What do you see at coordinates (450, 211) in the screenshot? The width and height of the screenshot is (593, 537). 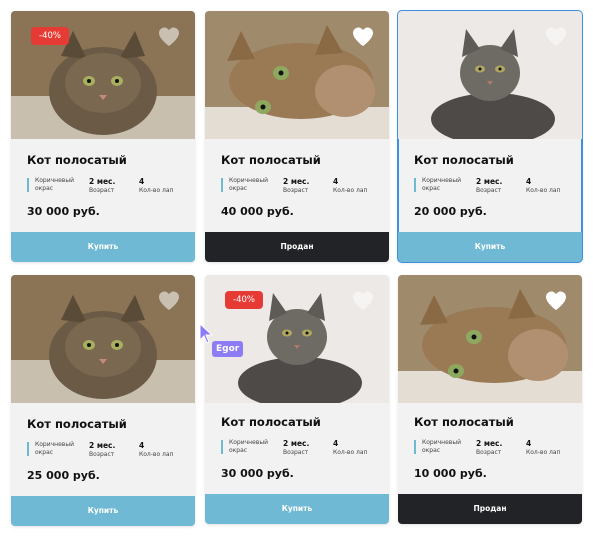 I see `card-price: 20 000 руб.` at bounding box center [450, 211].